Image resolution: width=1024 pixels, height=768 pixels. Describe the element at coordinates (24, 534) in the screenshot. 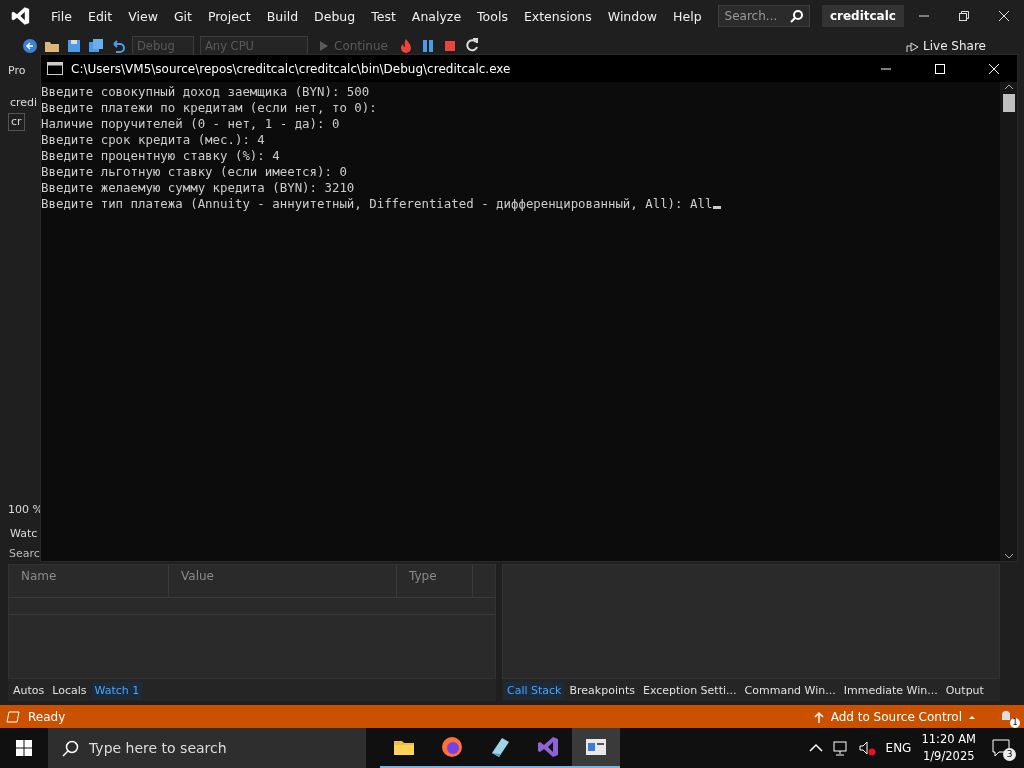

I see `panel-title: Watc` at that location.